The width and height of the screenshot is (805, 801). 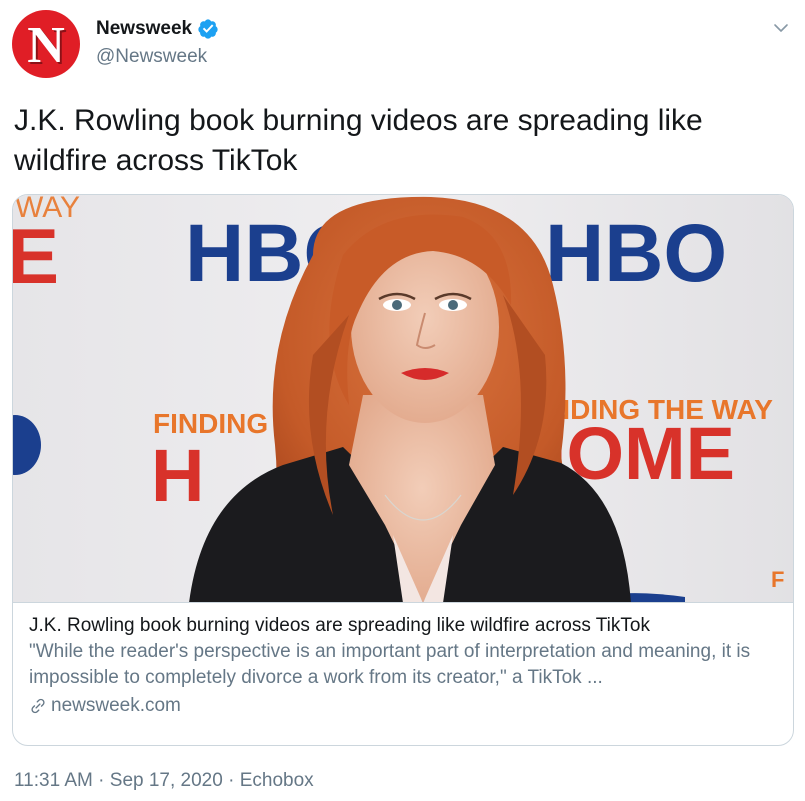 I want to click on avatar-logo-letter: N, so click(x=46, y=45).